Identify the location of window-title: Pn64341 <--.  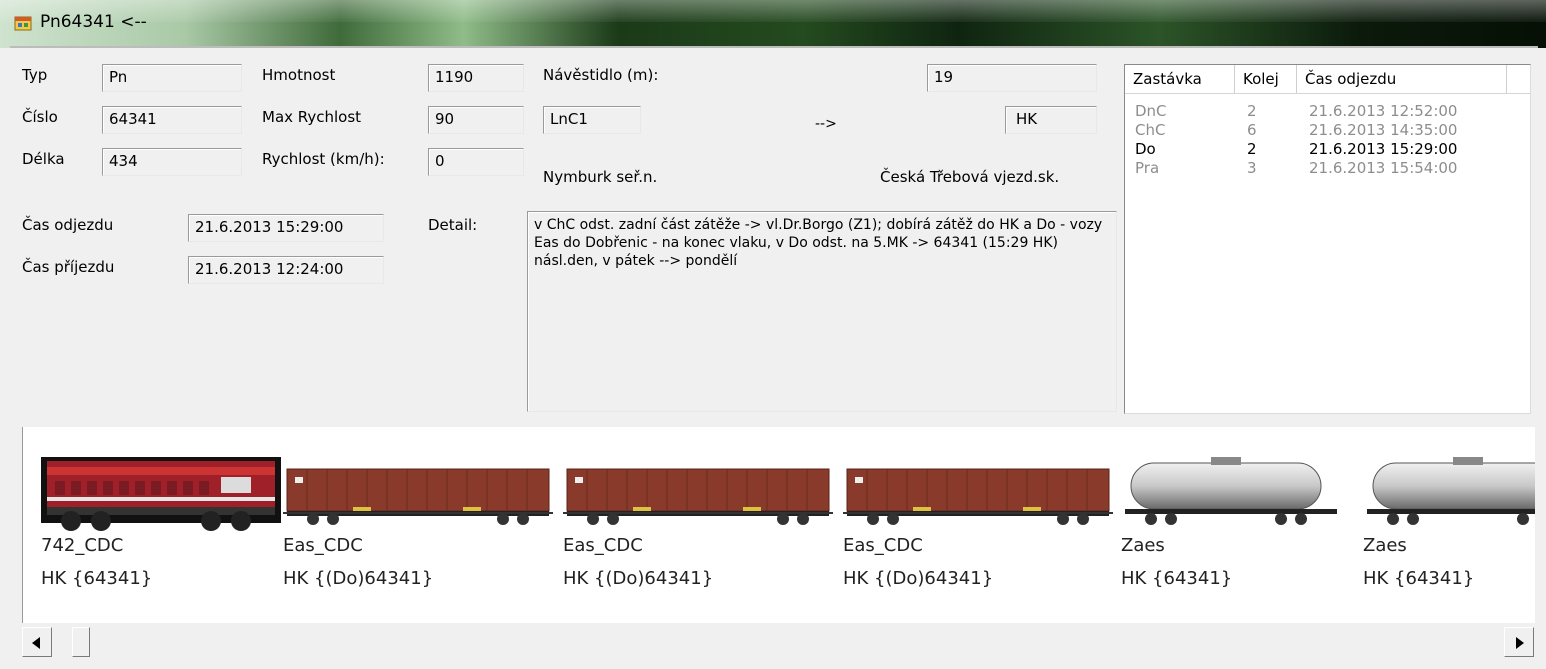
(93, 22).